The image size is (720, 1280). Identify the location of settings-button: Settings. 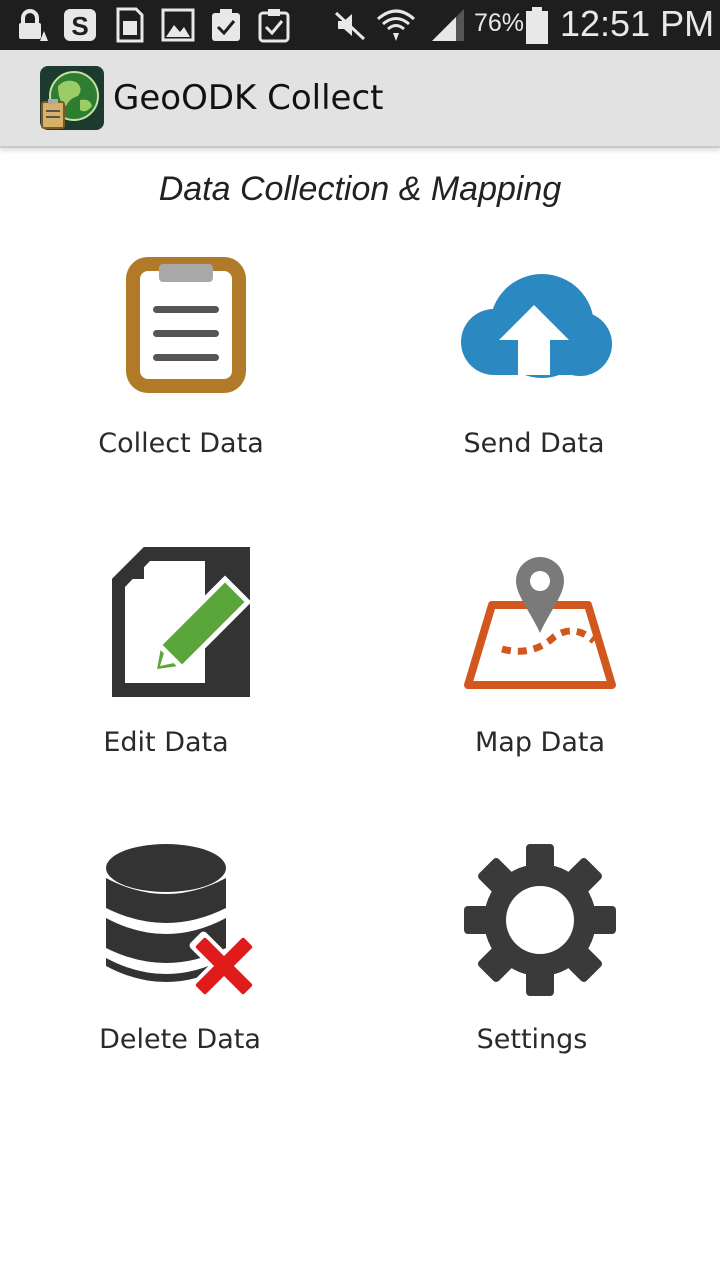
(540, 967).